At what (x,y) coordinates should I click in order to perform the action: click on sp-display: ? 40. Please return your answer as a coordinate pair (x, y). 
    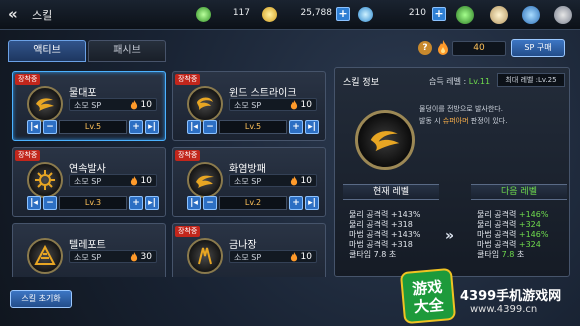
    Looking at the image, I should click on (462, 49).